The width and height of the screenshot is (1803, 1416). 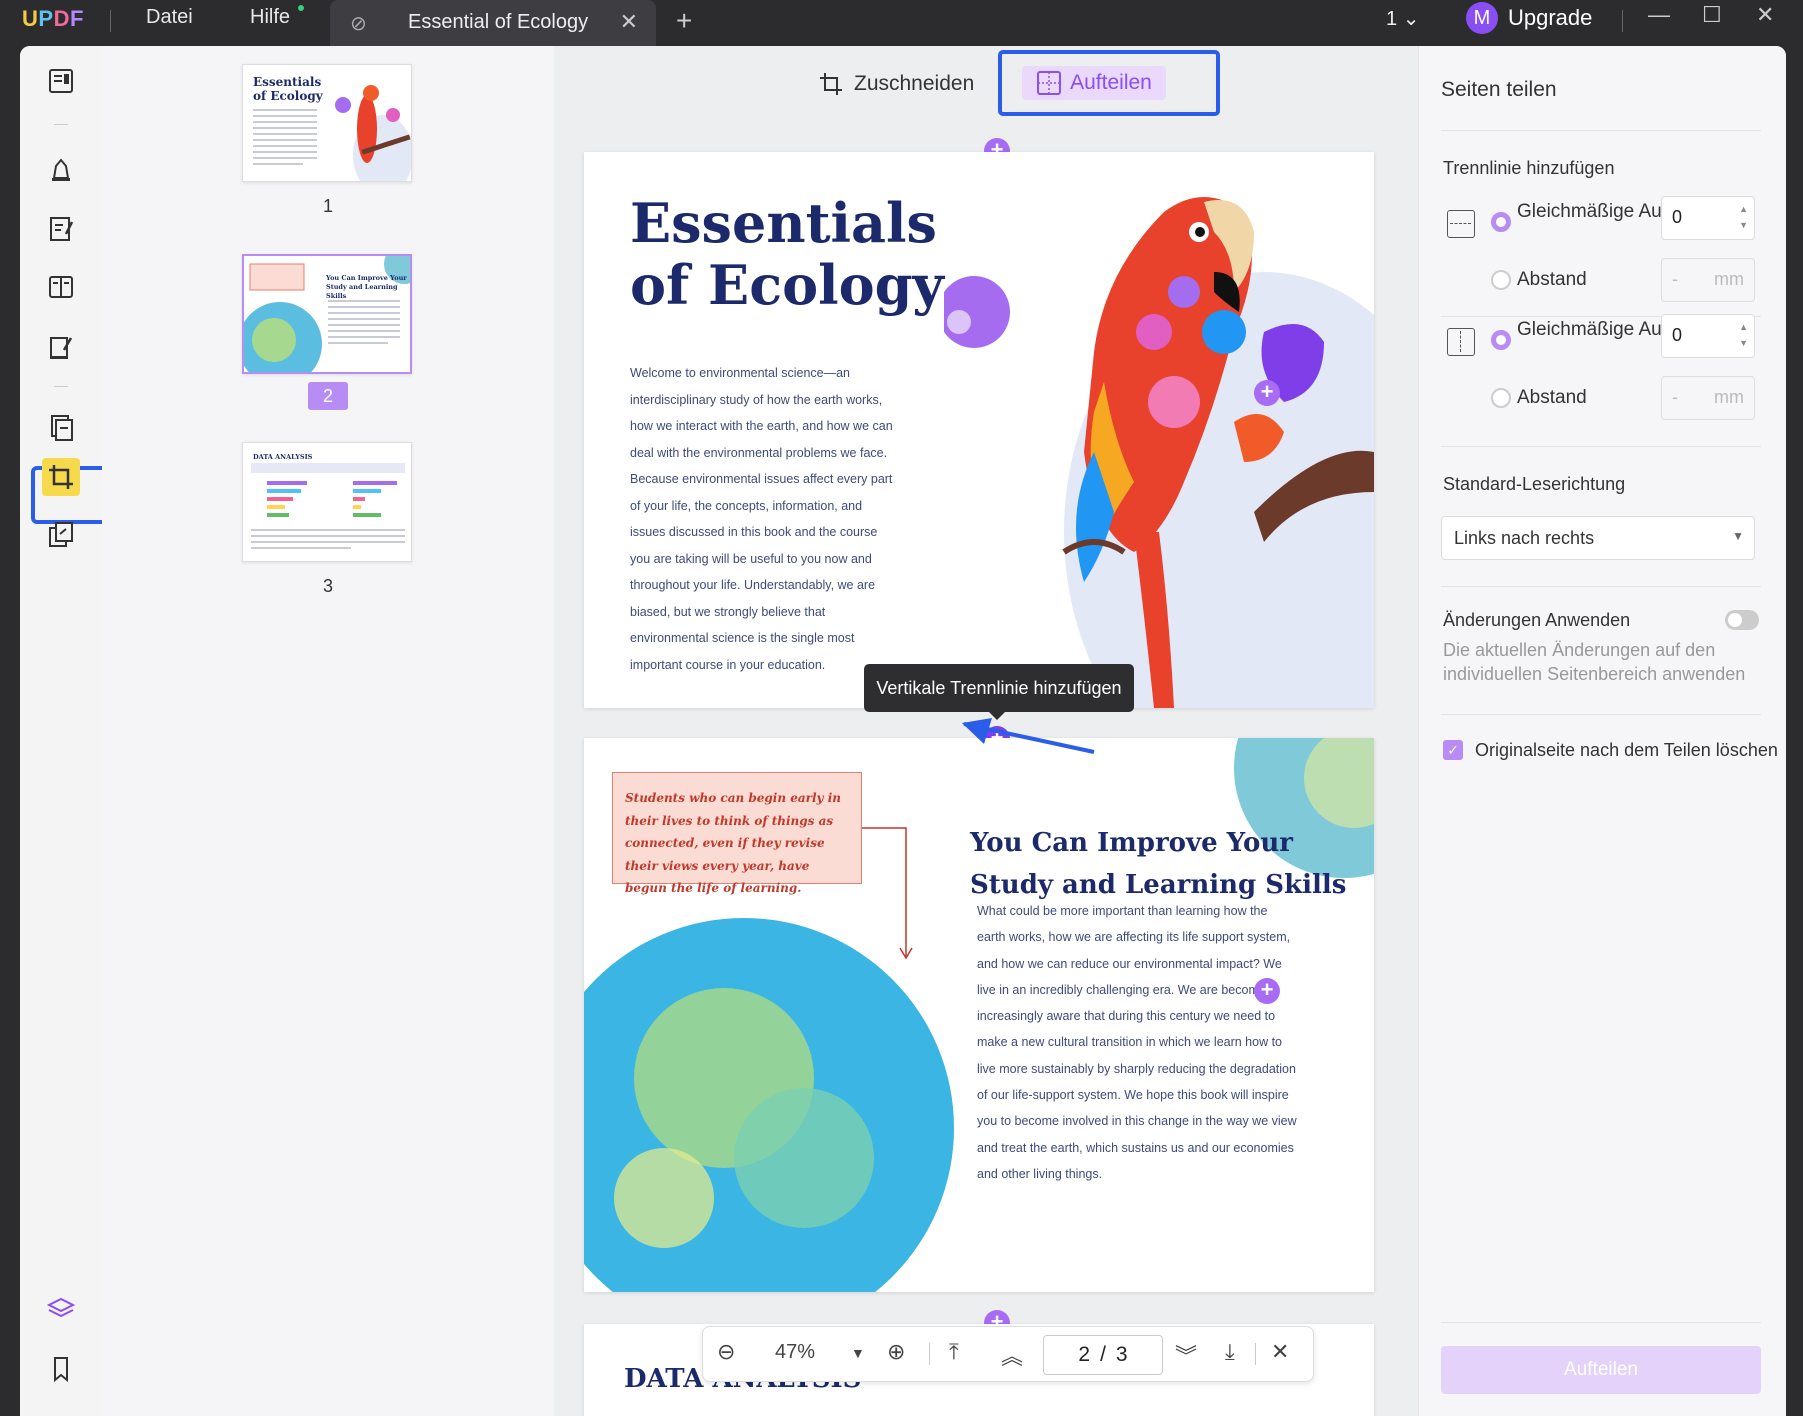 What do you see at coordinates (954, 1352) in the screenshot?
I see `first-page-icon: ⤒` at bounding box center [954, 1352].